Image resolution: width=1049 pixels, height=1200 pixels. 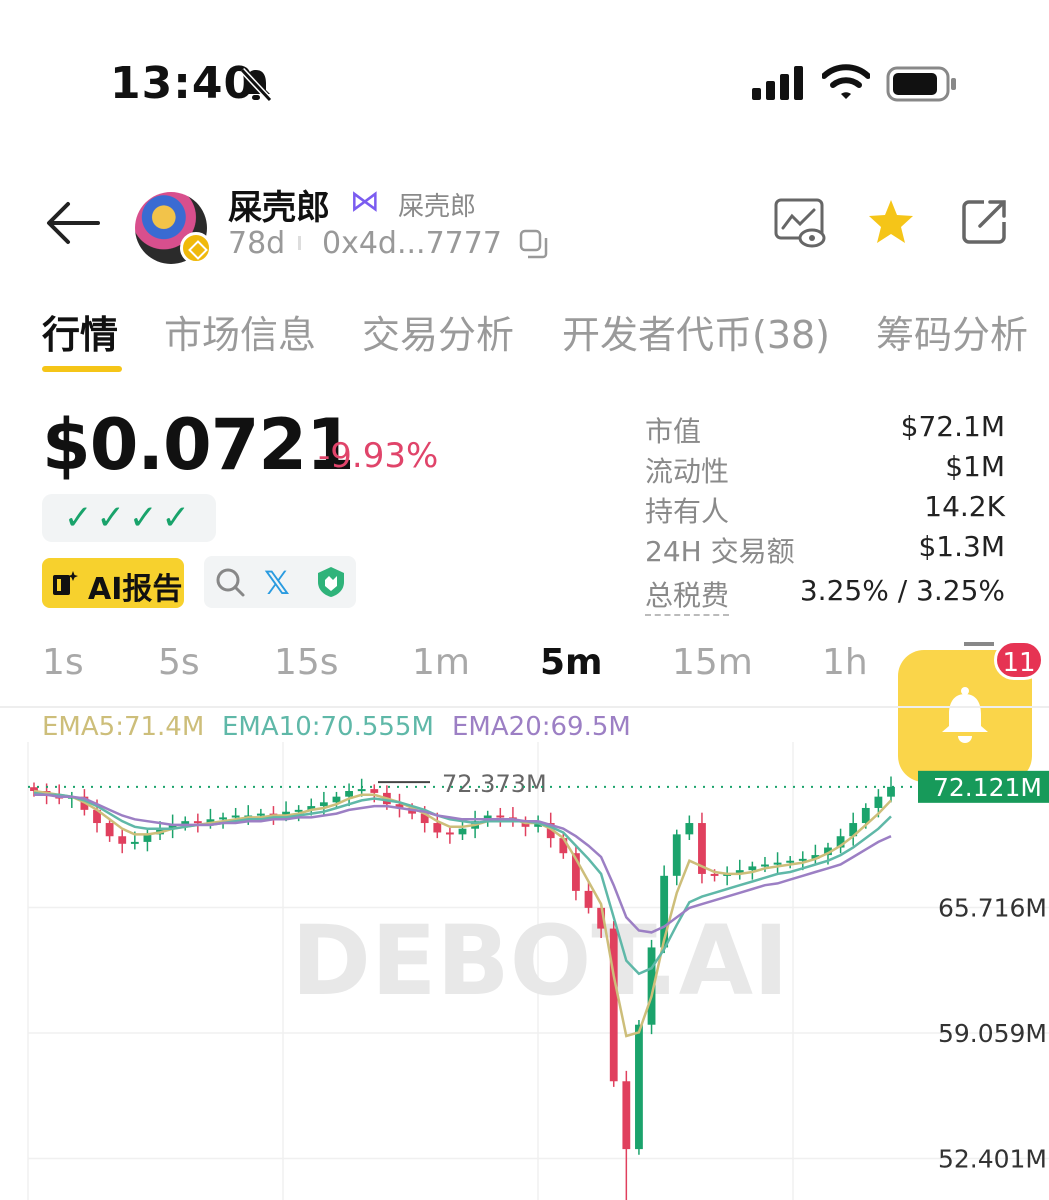 What do you see at coordinates (179, 662) in the screenshot?
I see `interval-5s: 5s` at bounding box center [179, 662].